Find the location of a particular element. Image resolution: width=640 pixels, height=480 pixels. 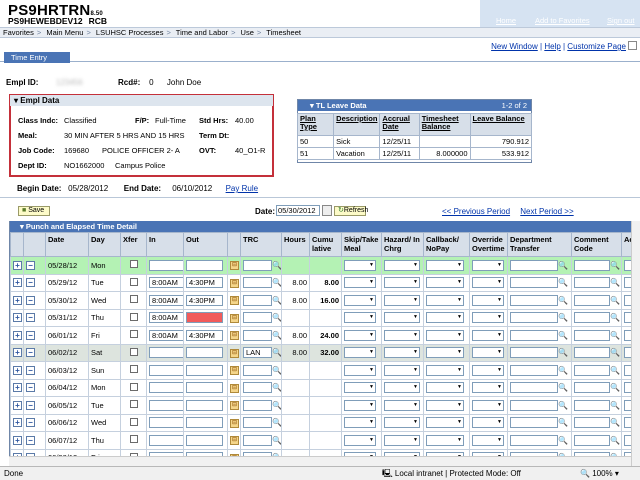

vertical-scrollbar is located at coordinates (635, 343).